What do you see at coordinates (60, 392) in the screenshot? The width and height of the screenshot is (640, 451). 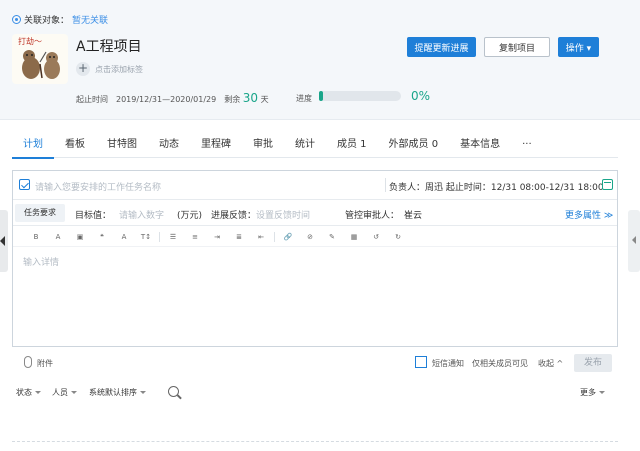 I see `people-filter-label: 人员` at bounding box center [60, 392].